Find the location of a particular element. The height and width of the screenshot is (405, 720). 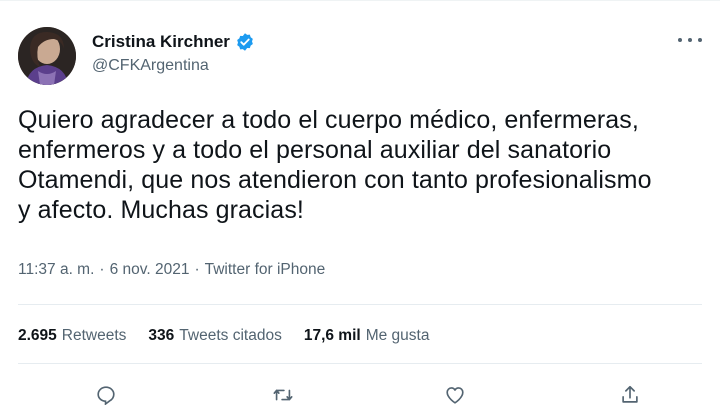

share-icon is located at coordinates (630, 394).